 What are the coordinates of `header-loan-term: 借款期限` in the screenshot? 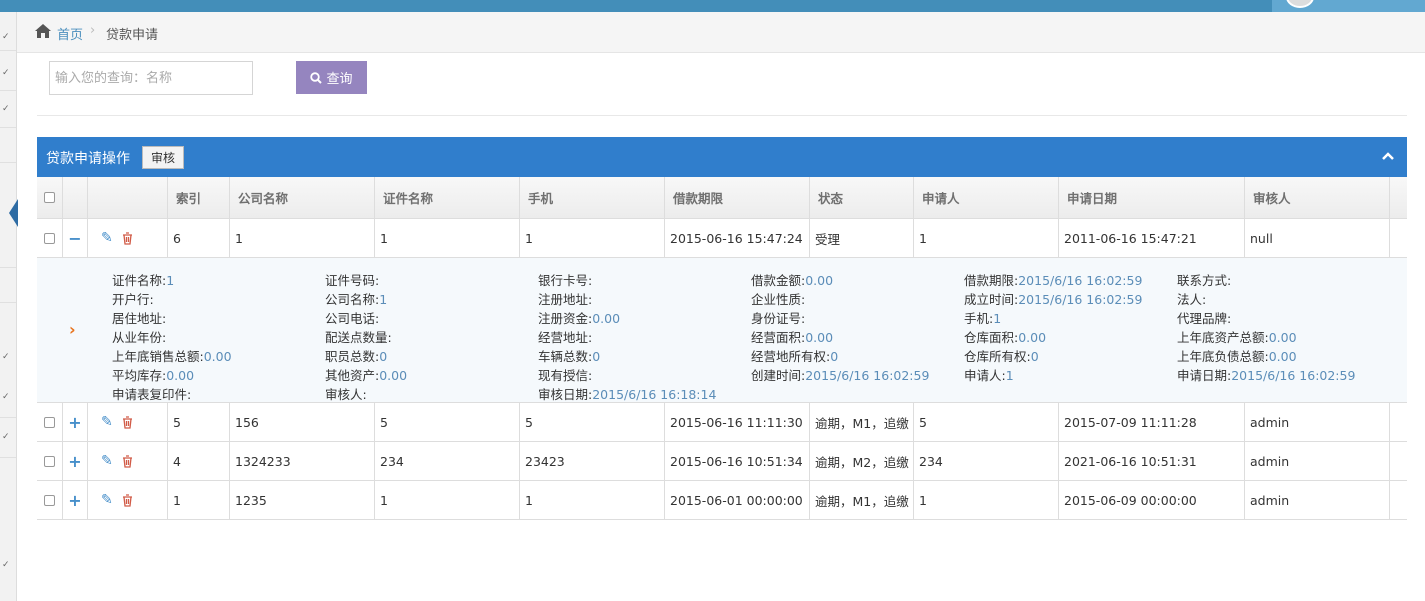 It's located at (737, 197).